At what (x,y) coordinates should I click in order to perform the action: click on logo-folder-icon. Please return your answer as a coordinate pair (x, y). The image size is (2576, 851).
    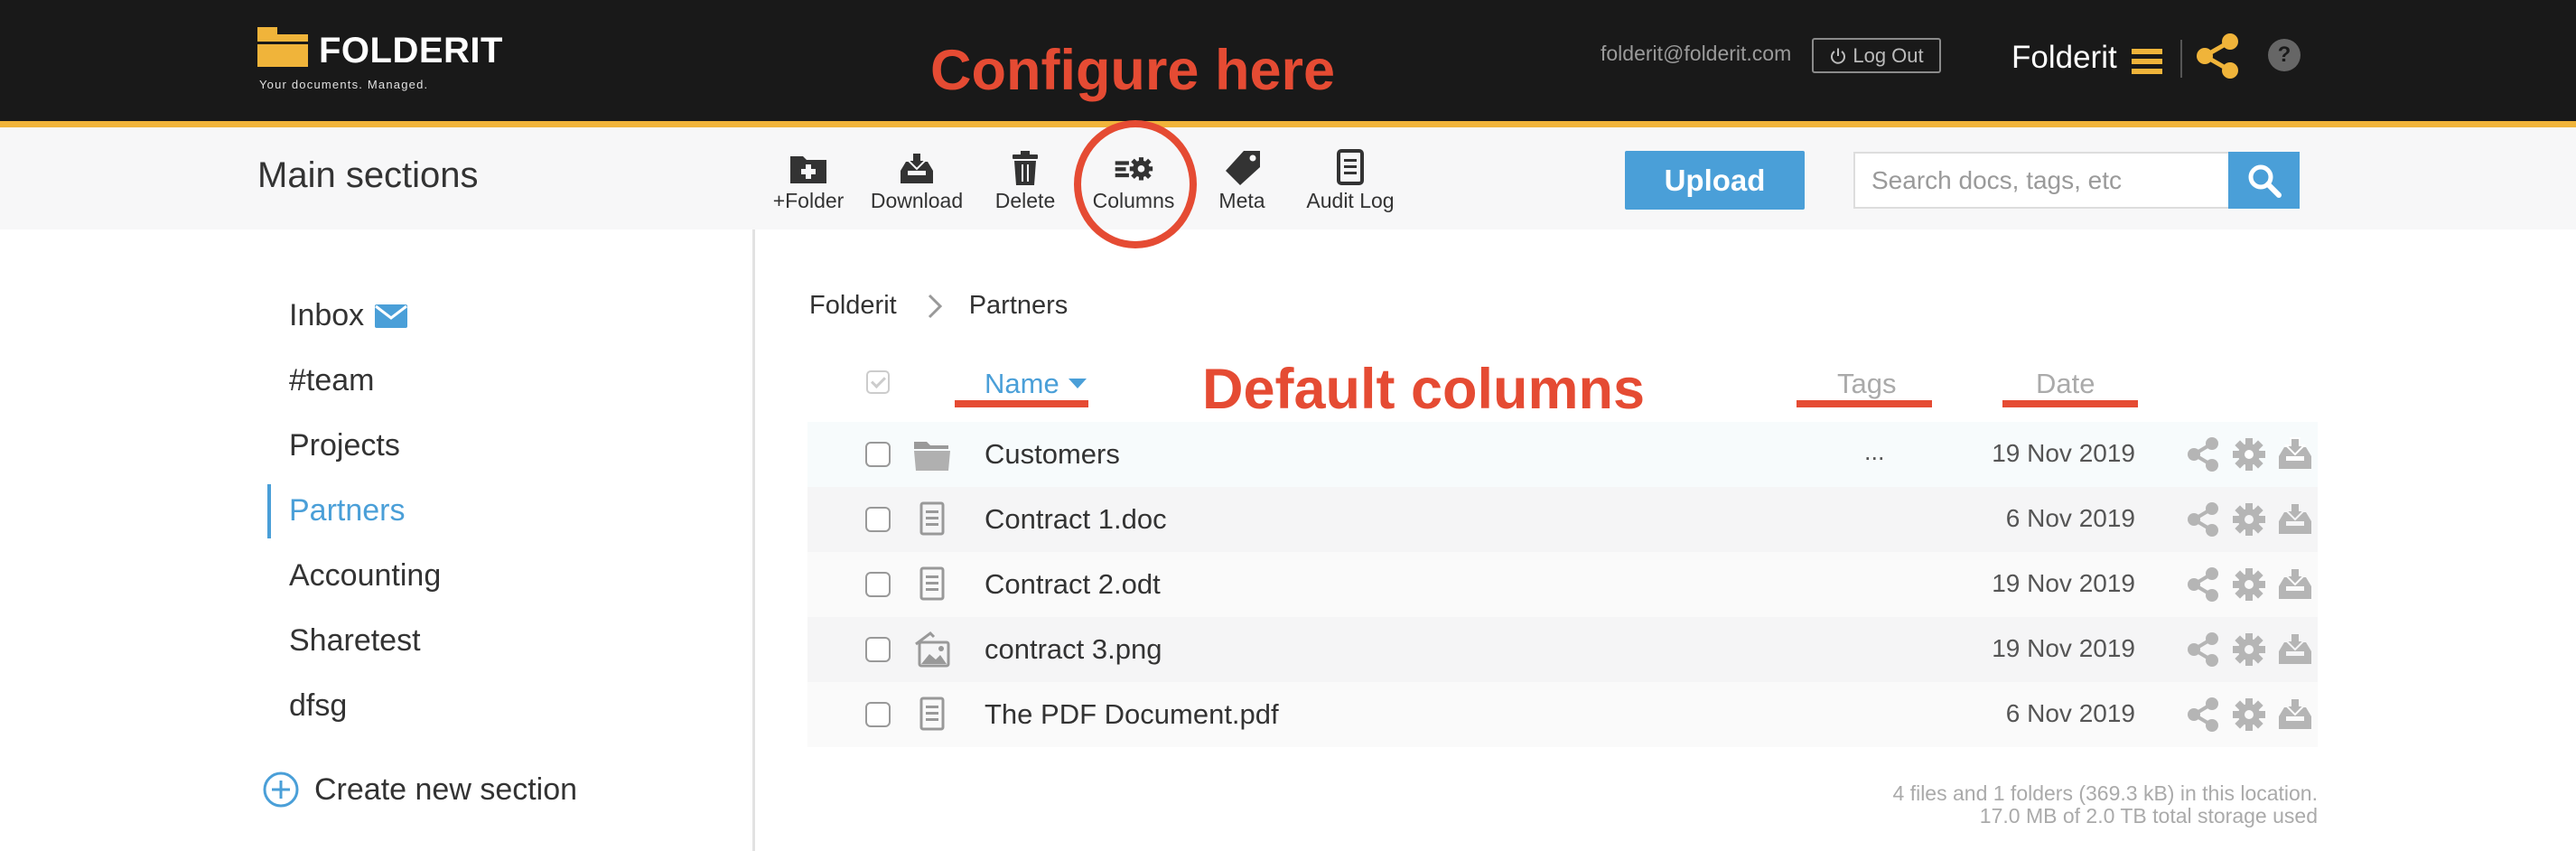
    Looking at the image, I should click on (282, 47).